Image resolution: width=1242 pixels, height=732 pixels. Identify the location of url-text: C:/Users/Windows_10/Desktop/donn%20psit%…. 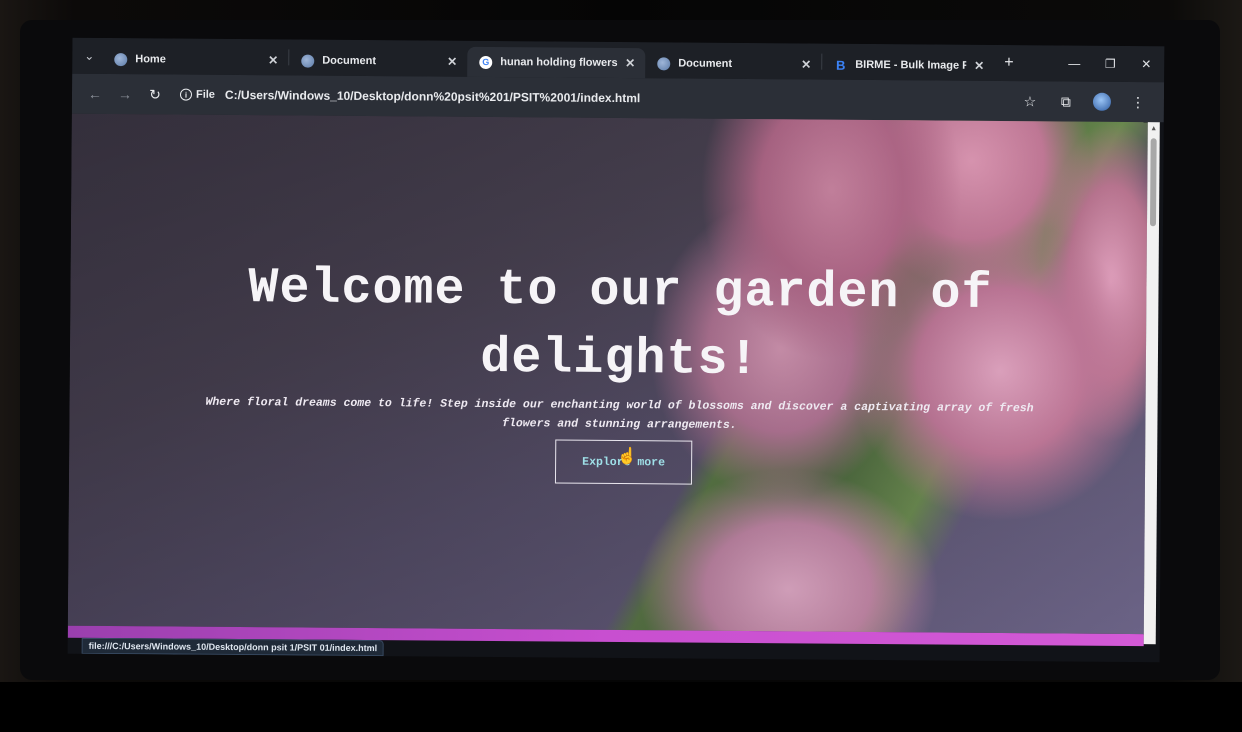
(432, 96).